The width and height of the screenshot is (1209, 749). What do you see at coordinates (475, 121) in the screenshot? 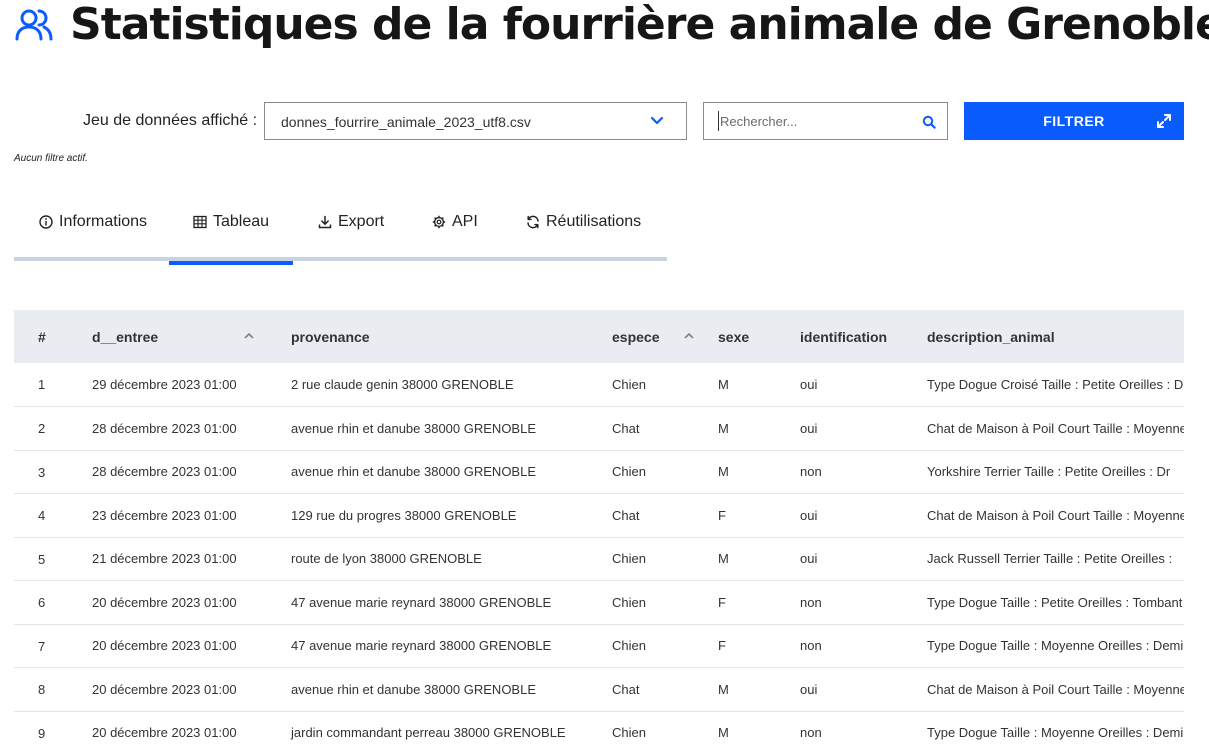
I see `dataset-select: donnes_fourrire_animale_2023_utf8.csv` at bounding box center [475, 121].